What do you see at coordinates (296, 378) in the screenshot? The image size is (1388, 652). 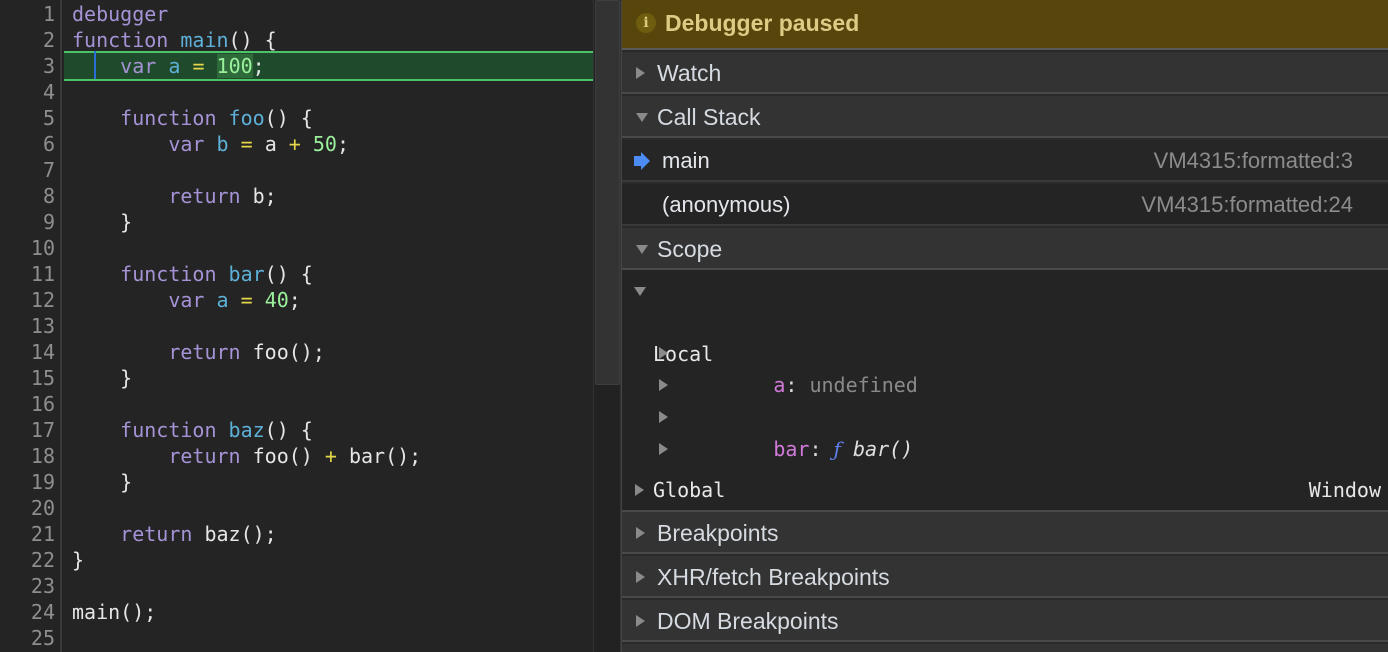 I see `code-line: 15 }` at bounding box center [296, 378].